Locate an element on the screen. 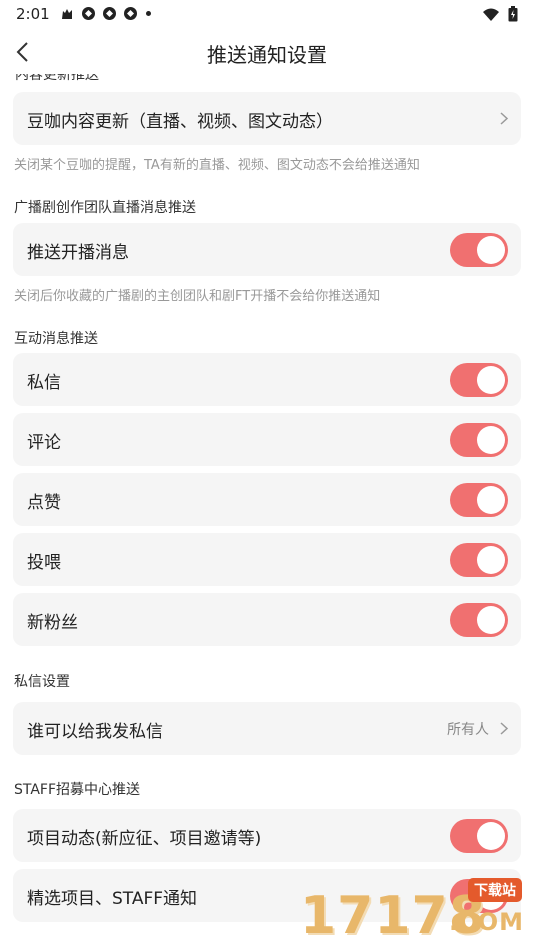 The width and height of the screenshot is (534, 950). dot-icon is located at coordinates (148, 13).